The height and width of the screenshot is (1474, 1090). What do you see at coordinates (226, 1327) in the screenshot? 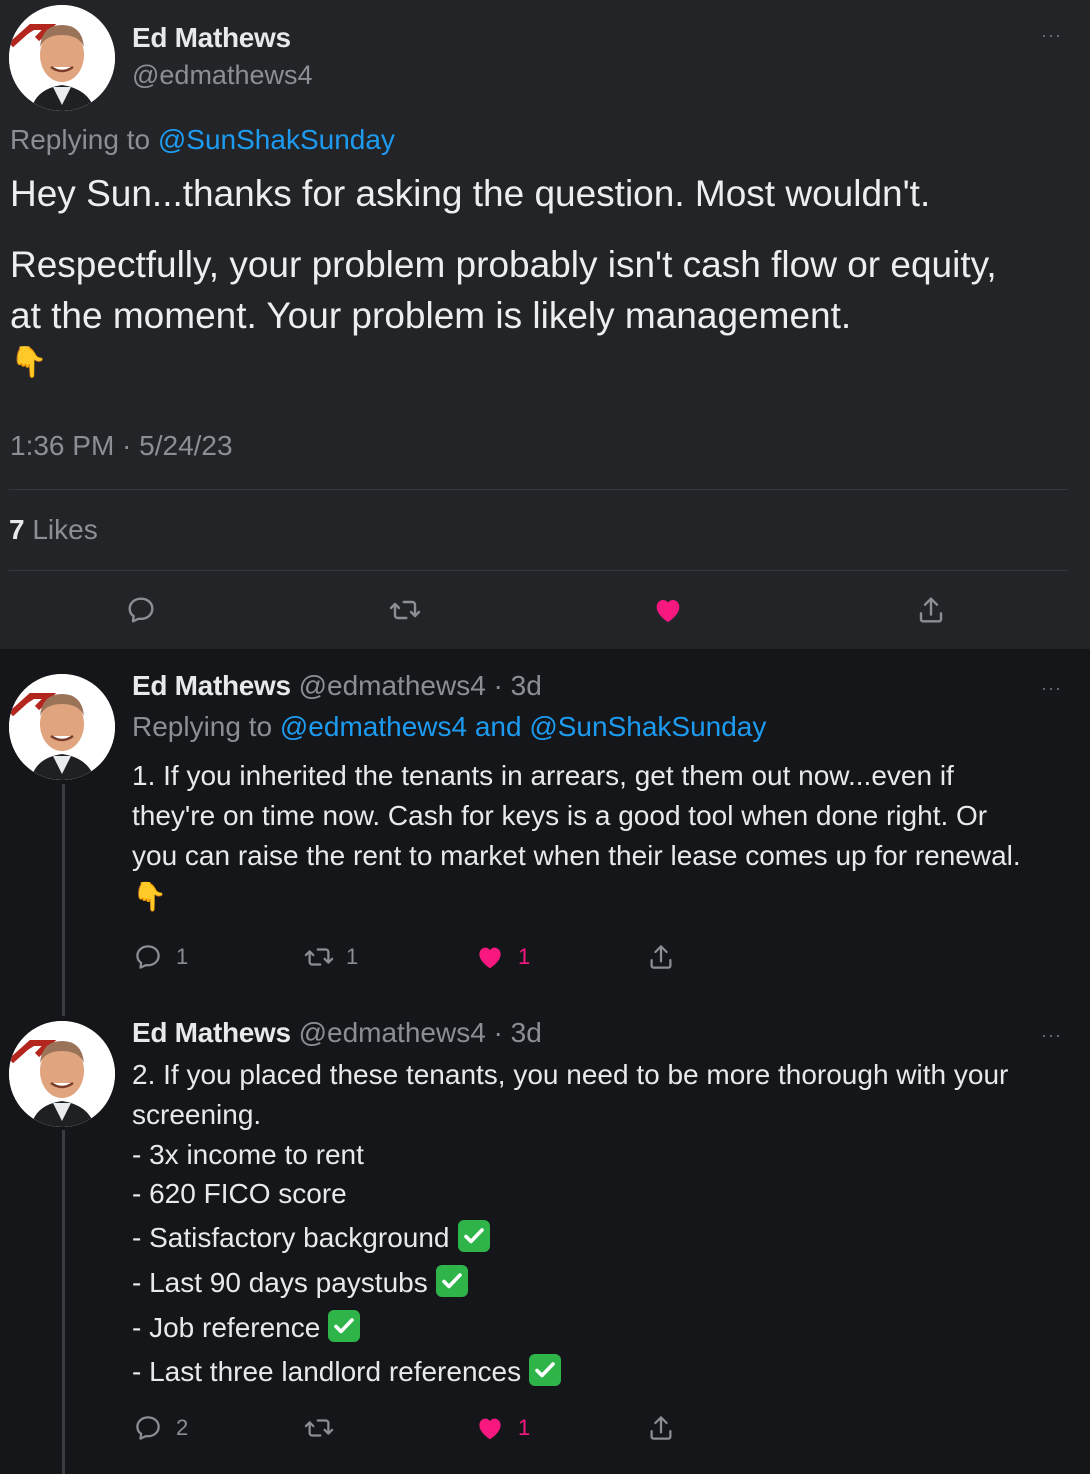
I see `checklist-item-text: - Job reference` at bounding box center [226, 1327].